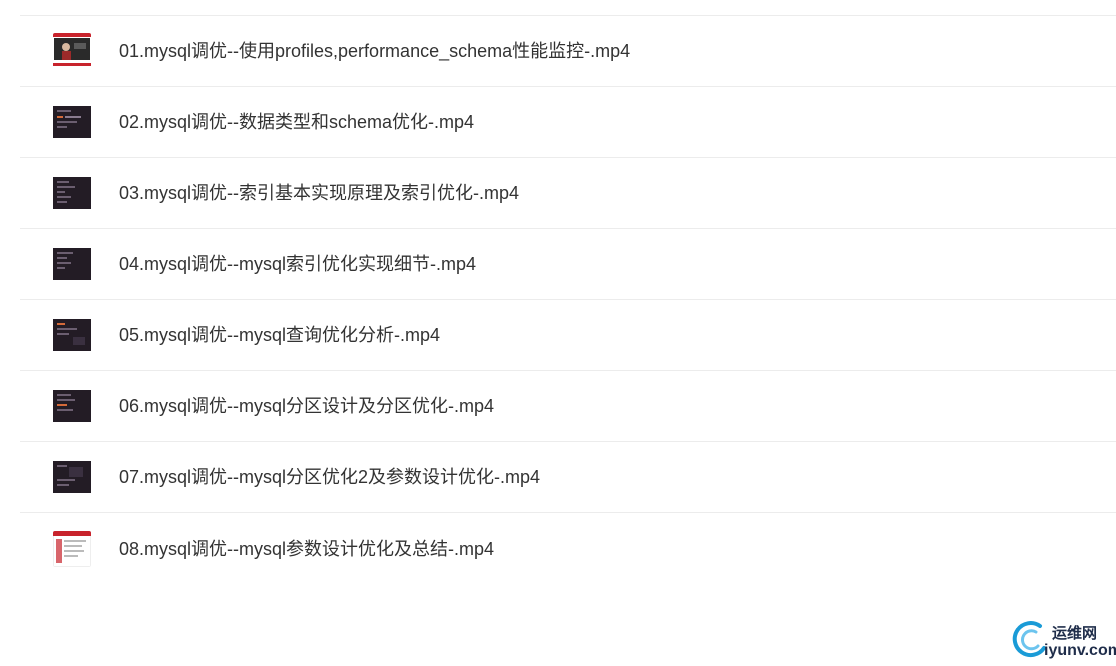  I want to click on watermark-site-name: 运维网, so click(1075, 633).